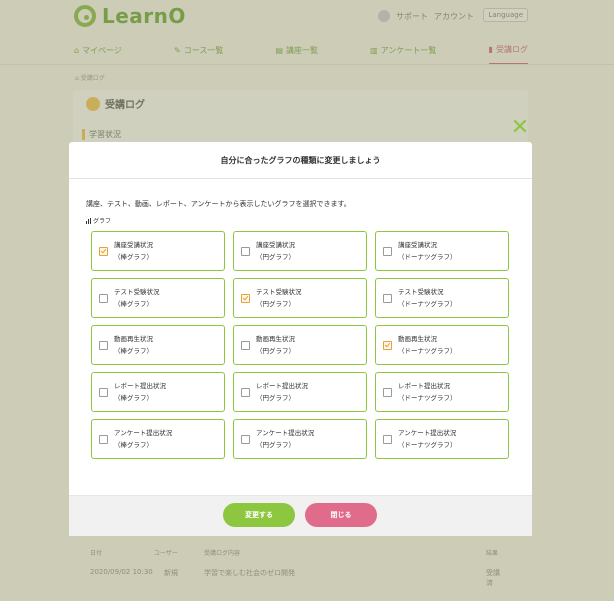  I want to click on graph-option-label: レポート提出状況 （棒グラフ）, so click(140, 392).